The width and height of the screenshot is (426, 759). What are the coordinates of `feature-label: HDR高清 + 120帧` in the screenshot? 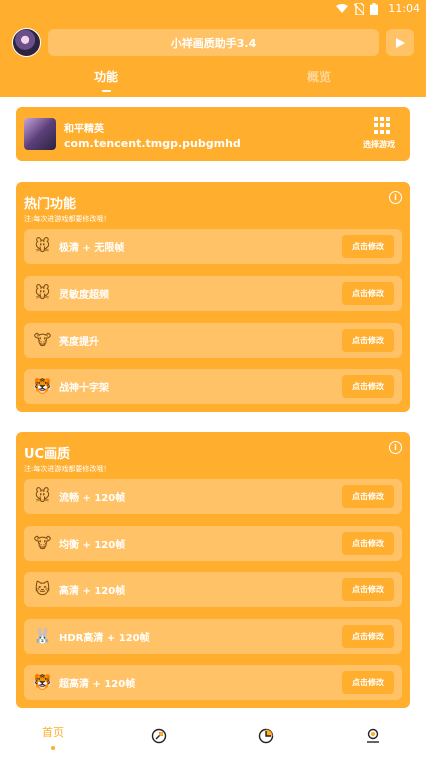 It's located at (104, 638).